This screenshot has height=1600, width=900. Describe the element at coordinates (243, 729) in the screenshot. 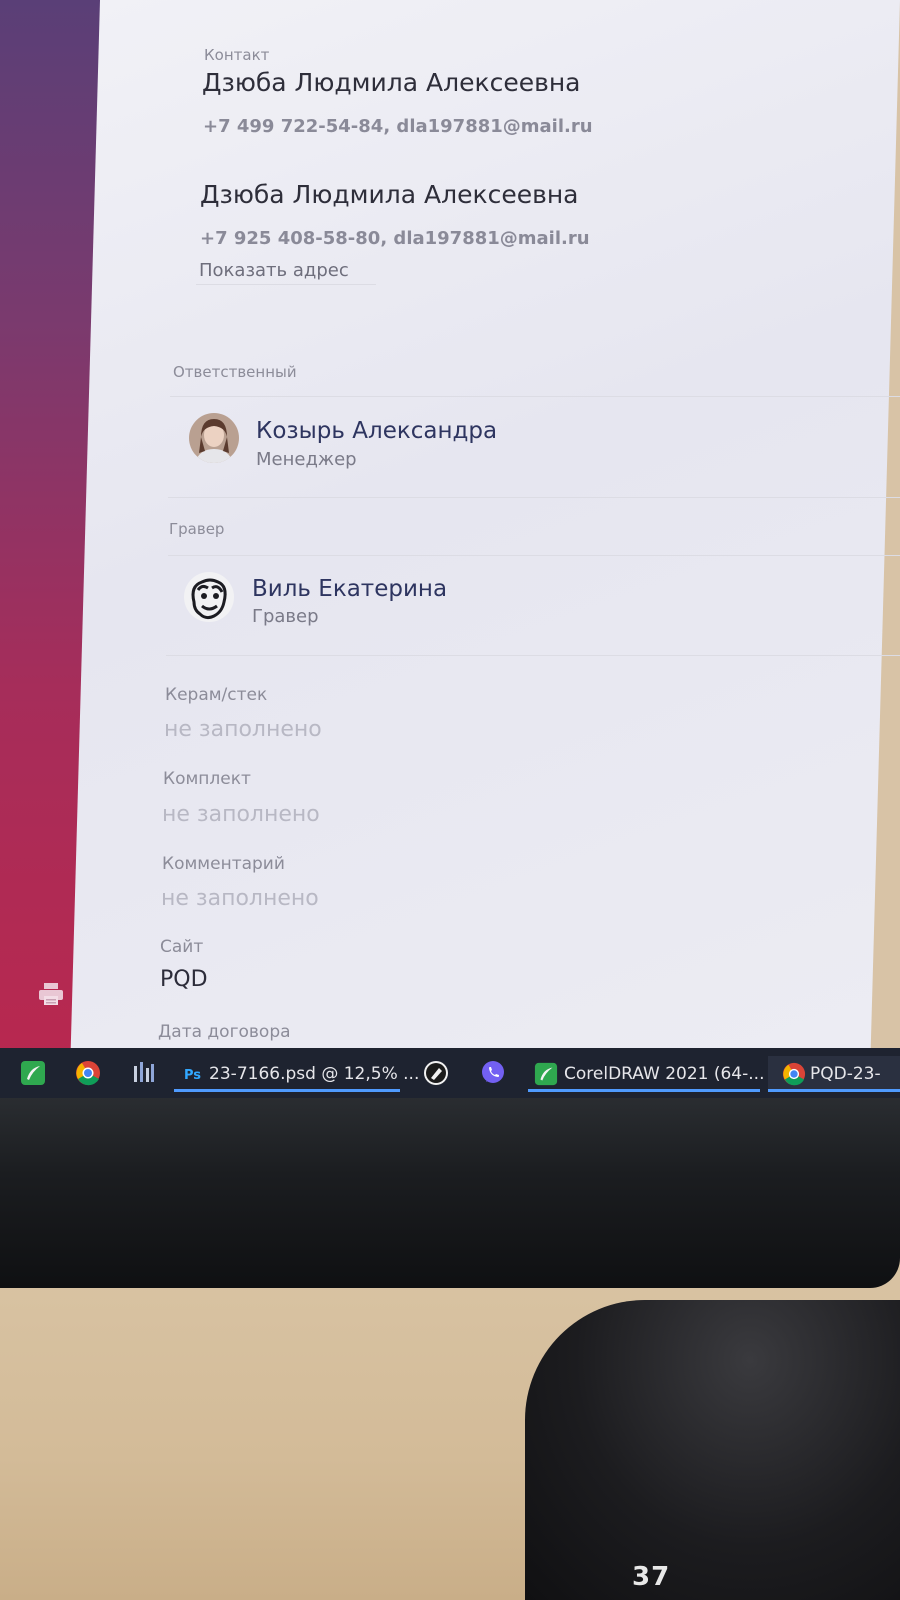

I see `field-value-keram: не заполнено` at that location.